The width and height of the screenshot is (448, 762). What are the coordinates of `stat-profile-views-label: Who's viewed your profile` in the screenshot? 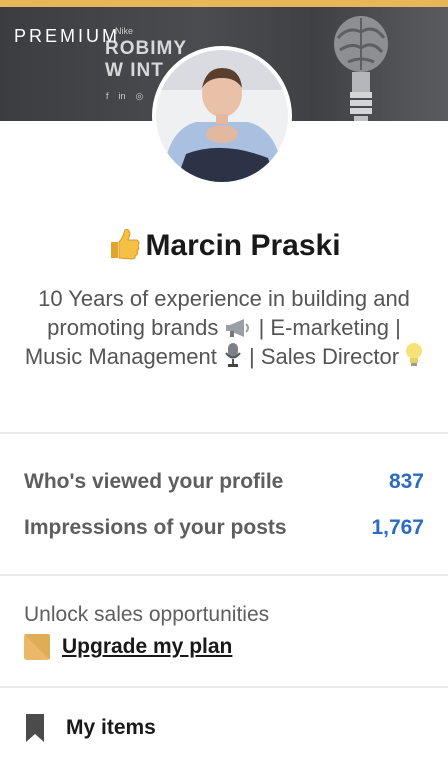 It's located at (154, 481).